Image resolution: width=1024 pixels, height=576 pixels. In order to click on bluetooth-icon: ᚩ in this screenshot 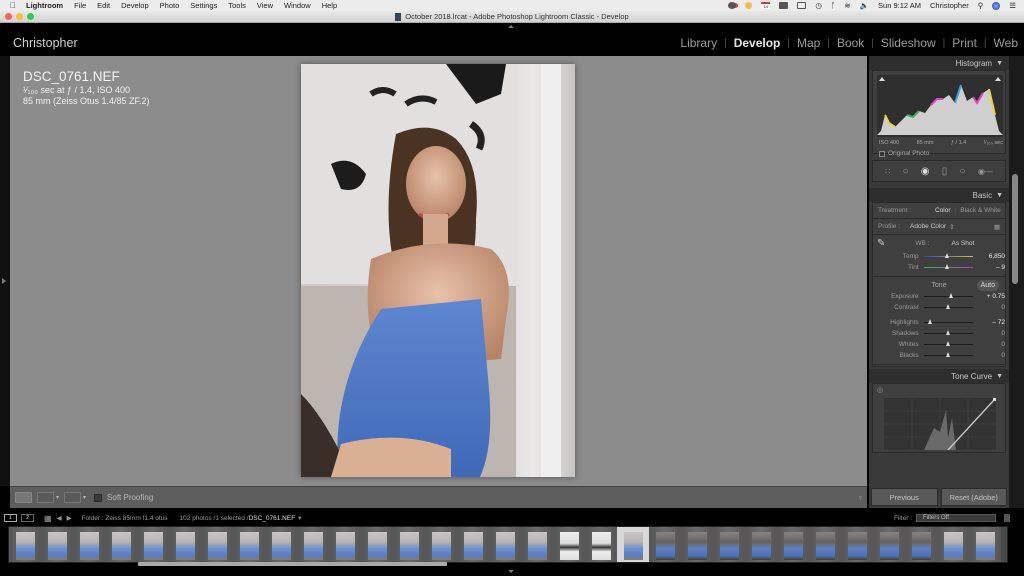, I will do `click(833, 5)`.